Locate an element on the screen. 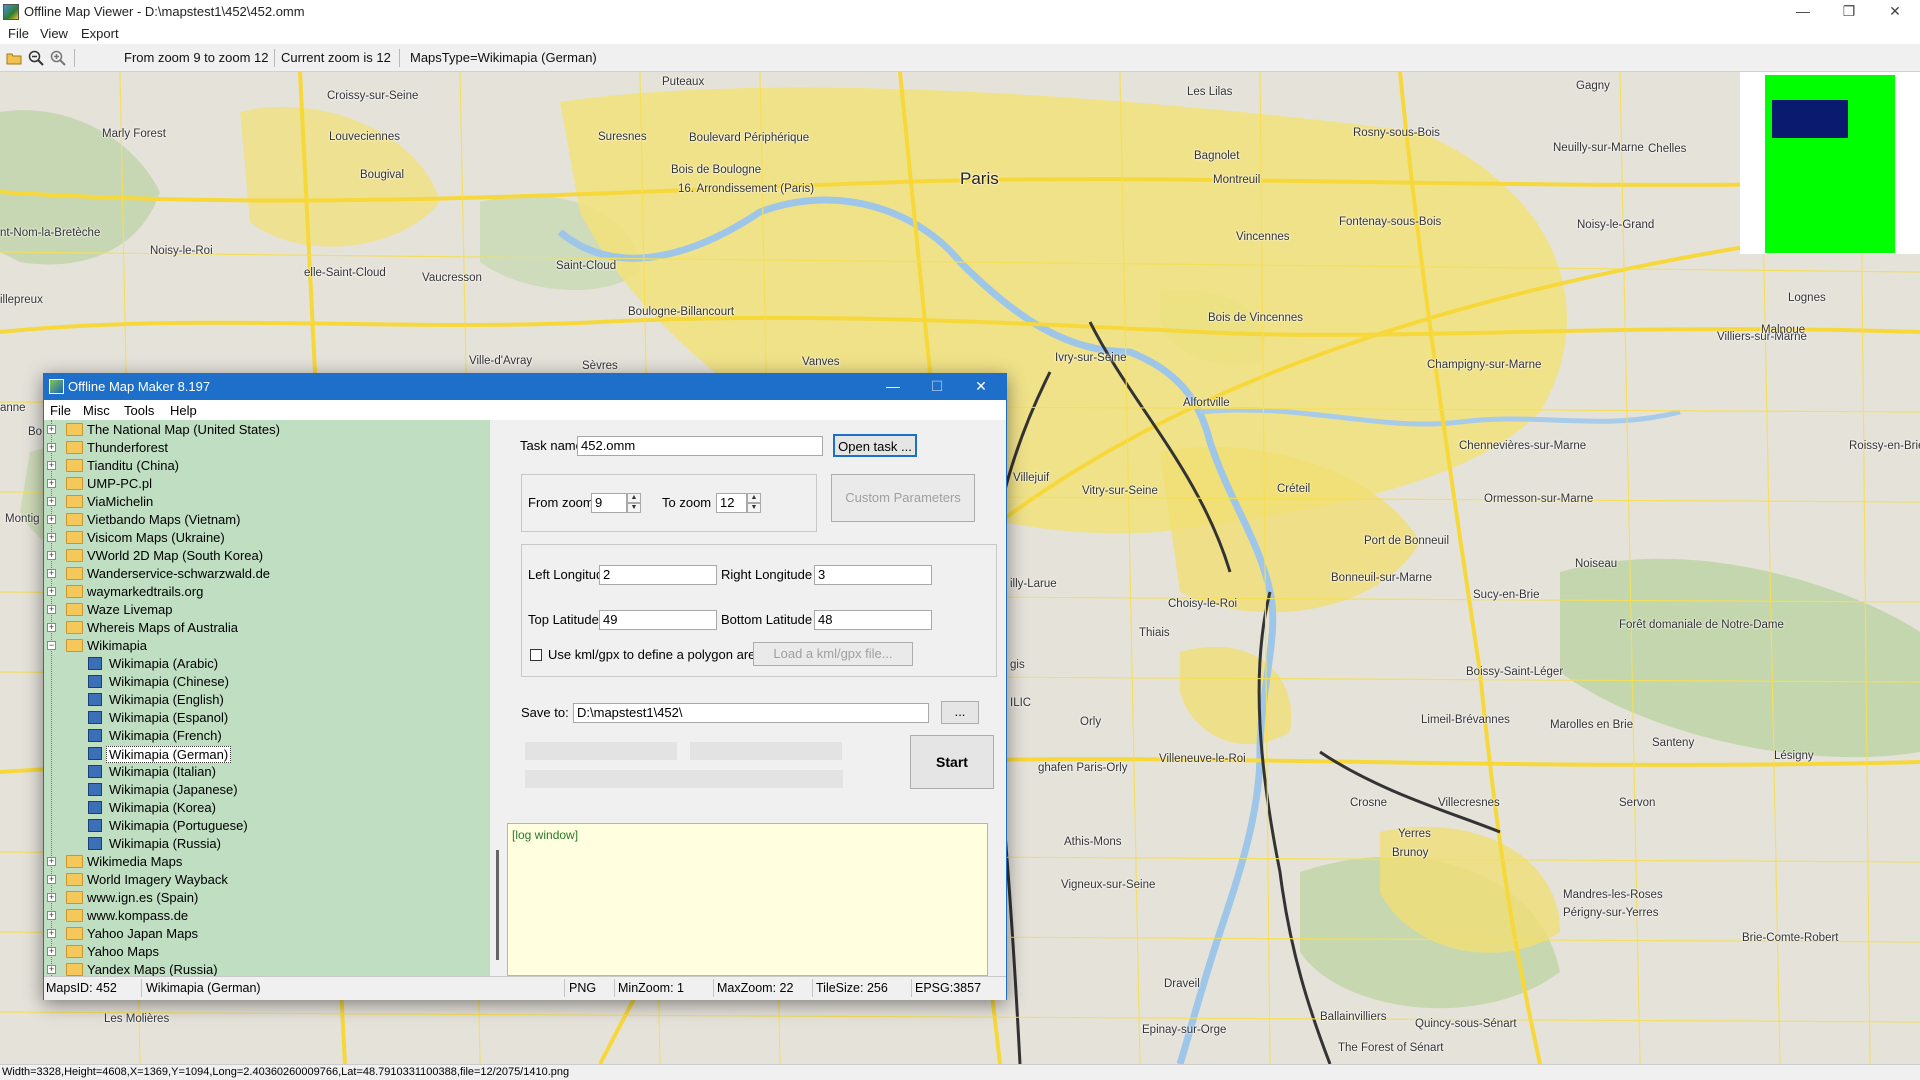  tree-item-folder: + waymarkedtrails.org is located at coordinates (264, 592).